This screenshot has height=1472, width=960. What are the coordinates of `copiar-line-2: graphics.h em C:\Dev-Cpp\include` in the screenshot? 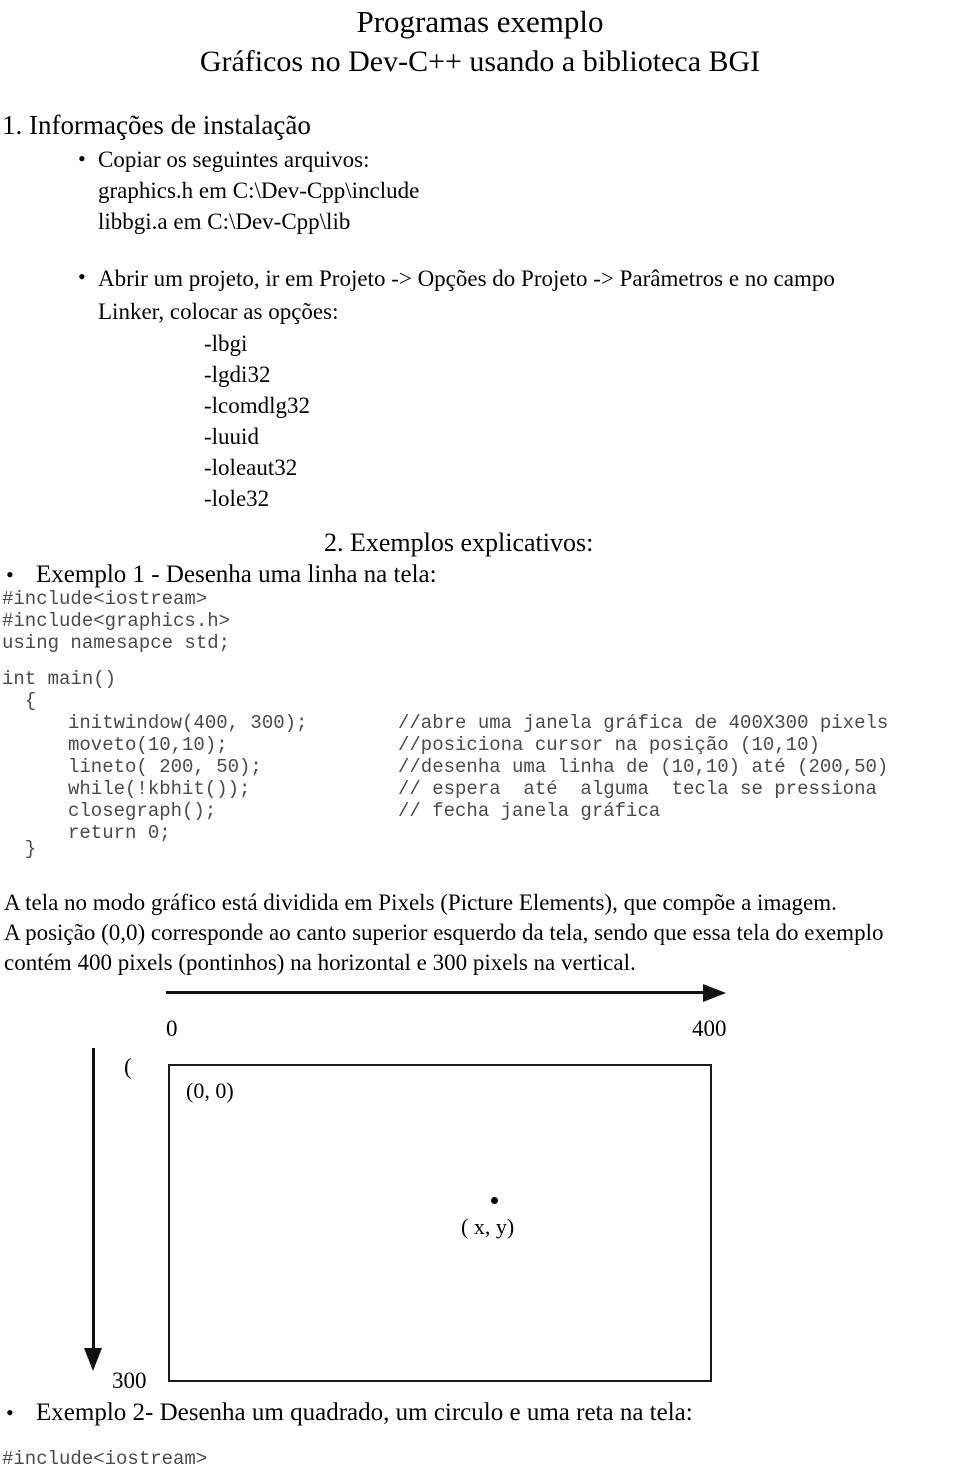 It's located at (259, 190).